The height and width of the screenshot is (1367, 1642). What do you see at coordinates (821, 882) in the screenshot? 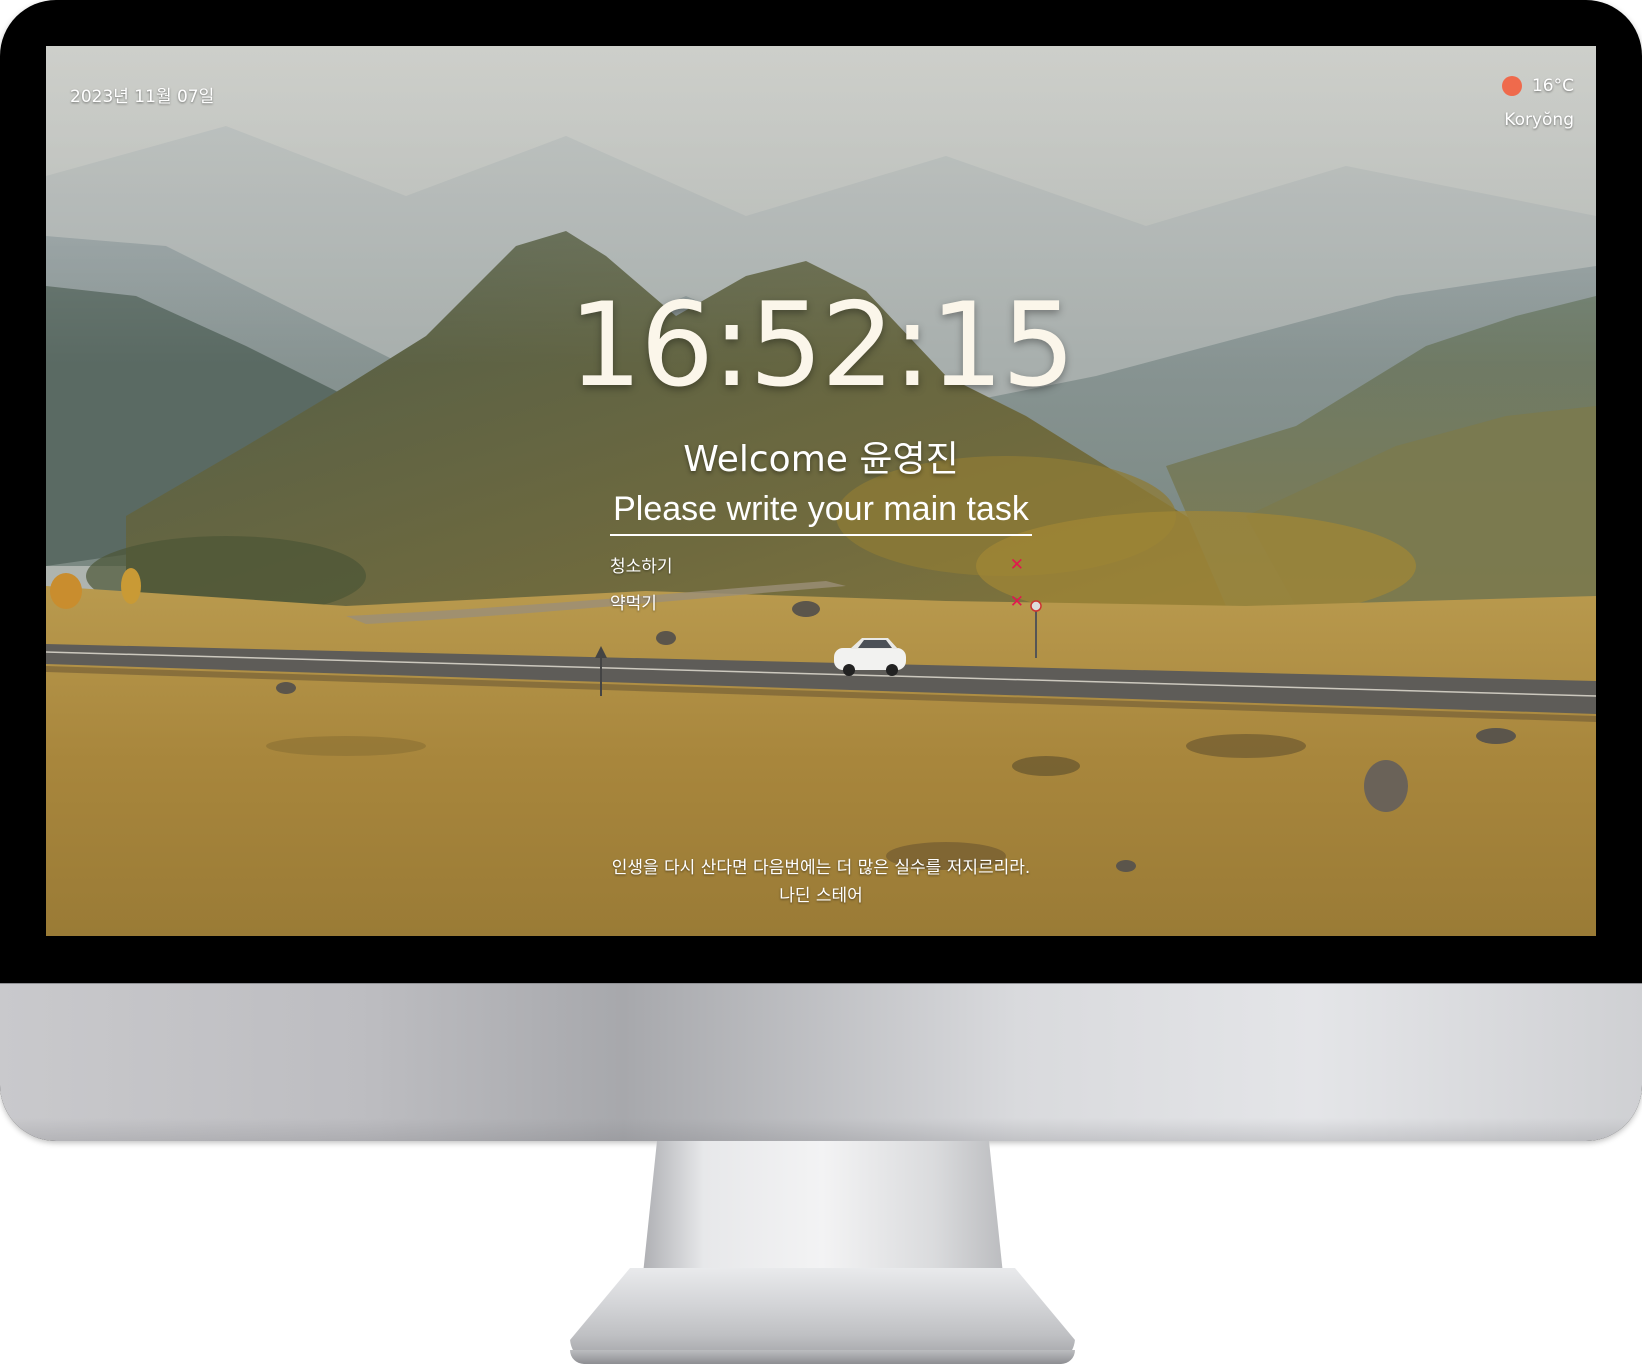
I see `quote-block: 인생을 다시 산다면 다음번에는 더 많은 실수를 저지르리라. 나딘 스테어` at bounding box center [821, 882].